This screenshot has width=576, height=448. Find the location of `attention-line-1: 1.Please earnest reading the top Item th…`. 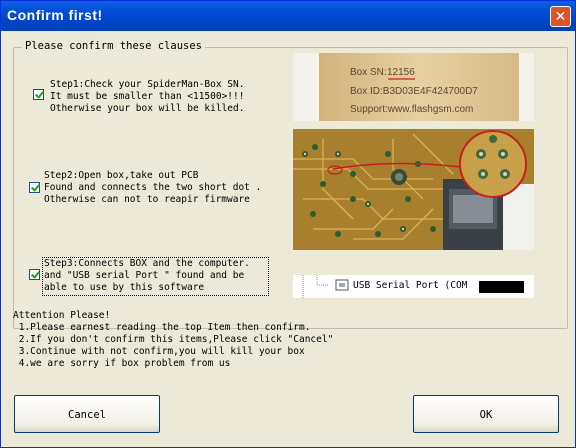

attention-line-1: 1.Please earnest reading the top Item th… is located at coordinates (162, 327).